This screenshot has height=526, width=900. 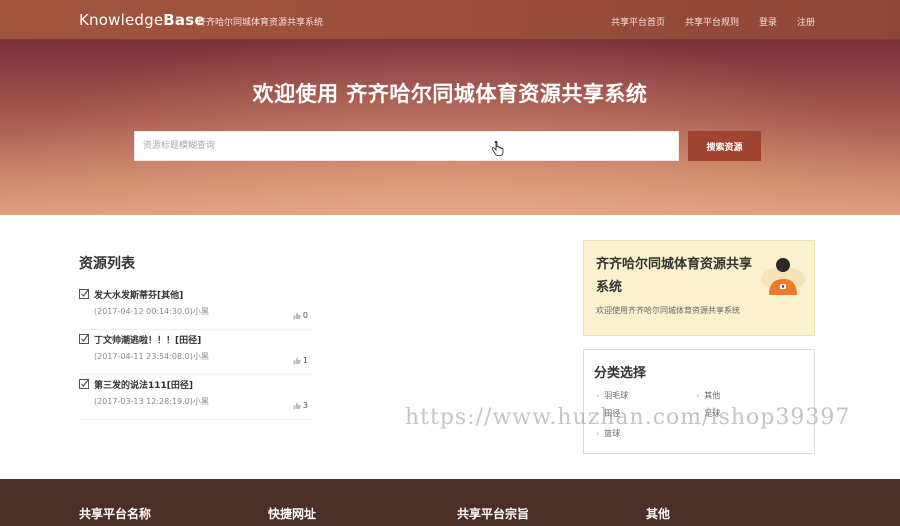 What do you see at coordinates (450, 502) in the screenshot?
I see `footer: 共享平台名称 快捷网址 共享平台宗旨 其他` at bounding box center [450, 502].